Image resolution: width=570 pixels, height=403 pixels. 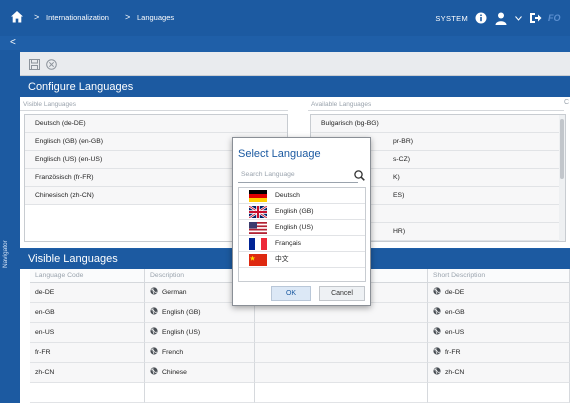 I want to click on short-description-cell: en-US, so click(x=499, y=333).